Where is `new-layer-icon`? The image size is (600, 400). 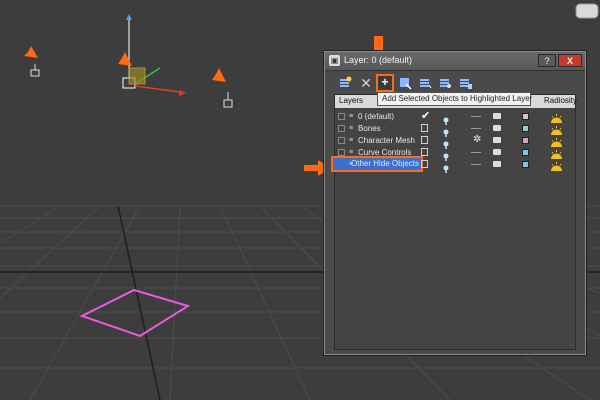 new-layer-icon is located at coordinates (345, 83).